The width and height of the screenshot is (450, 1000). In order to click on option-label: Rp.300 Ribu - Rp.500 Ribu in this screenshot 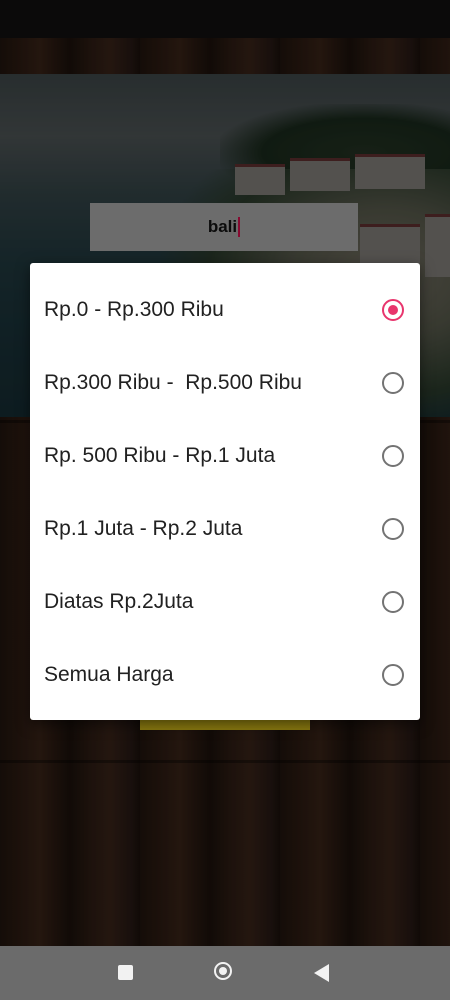, I will do `click(173, 382)`.